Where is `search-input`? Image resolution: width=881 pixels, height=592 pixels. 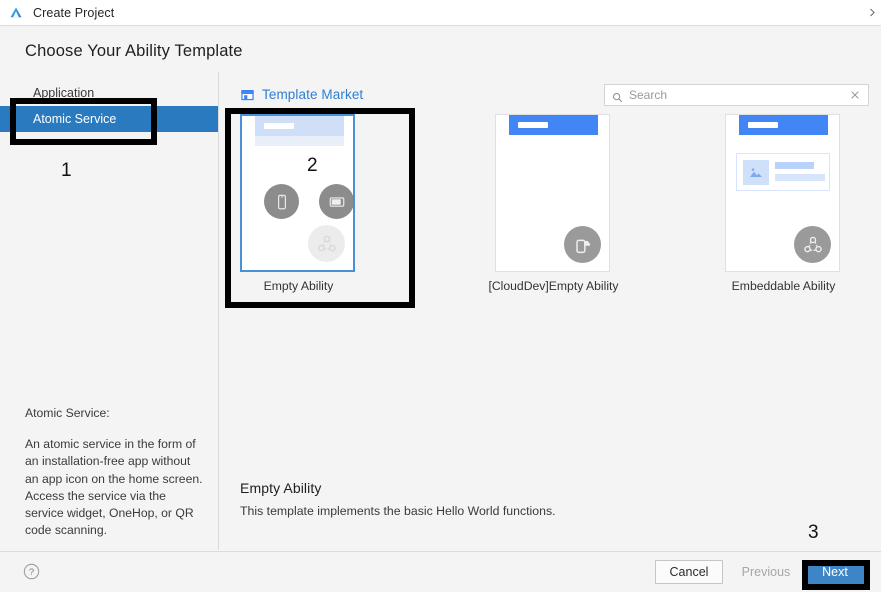 search-input is located at coordinates (737, 95).